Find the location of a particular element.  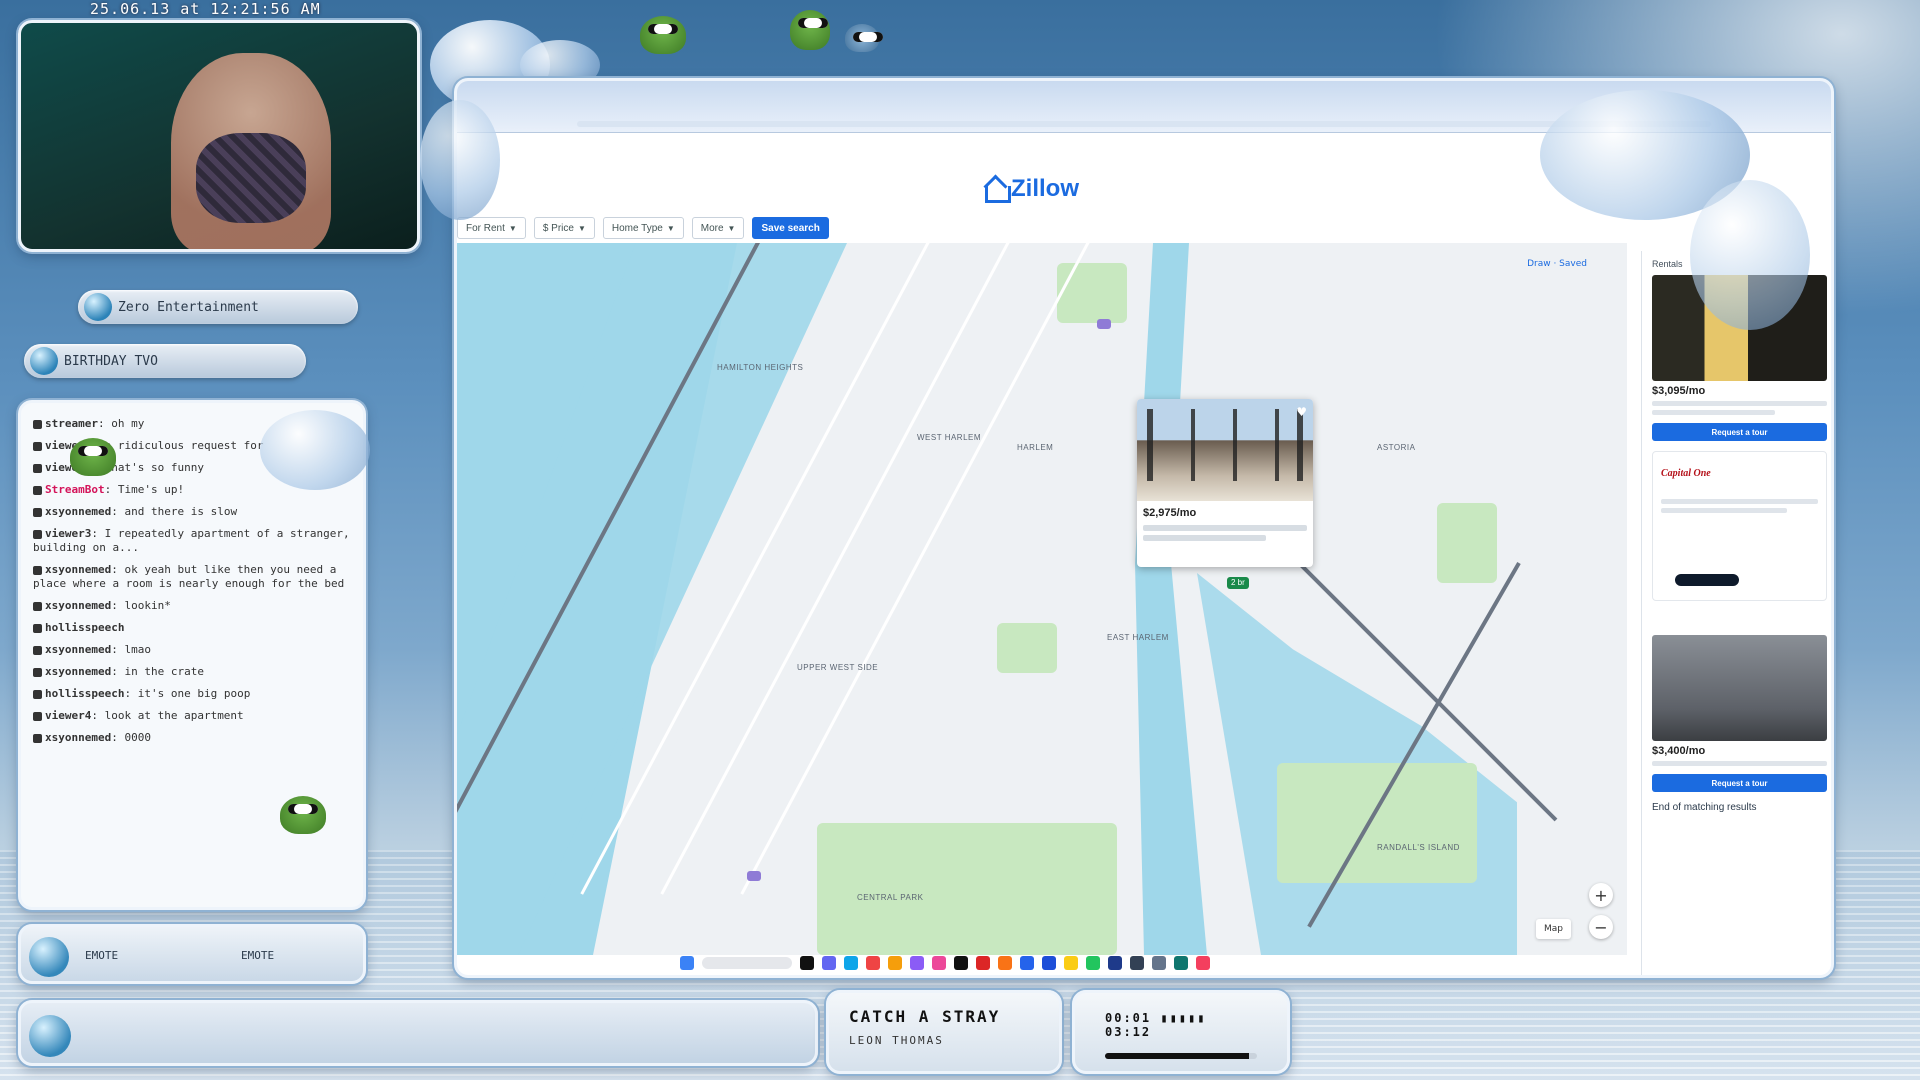

folder-icon is located at coordinates (895, 963).